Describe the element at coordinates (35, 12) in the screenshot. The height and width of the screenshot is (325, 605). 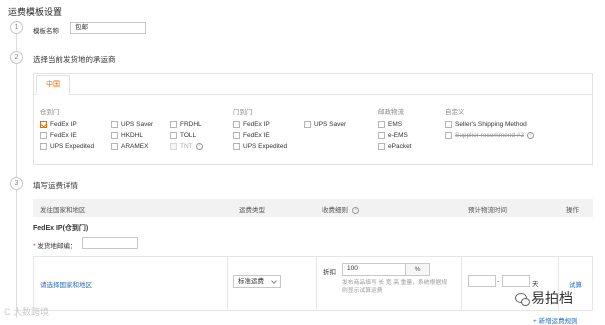
I see `page-title: 运费模板设置` at that location.